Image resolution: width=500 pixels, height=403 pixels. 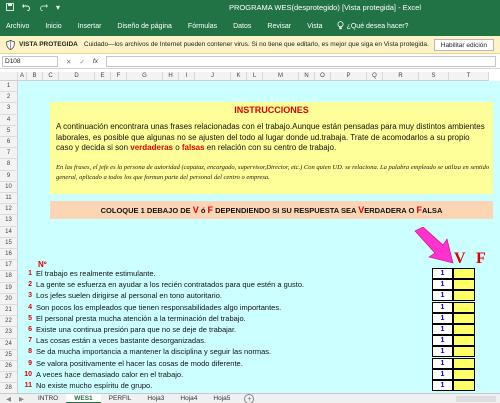 I want to click on tab-vista: Vista, so click(x=314, y=26).